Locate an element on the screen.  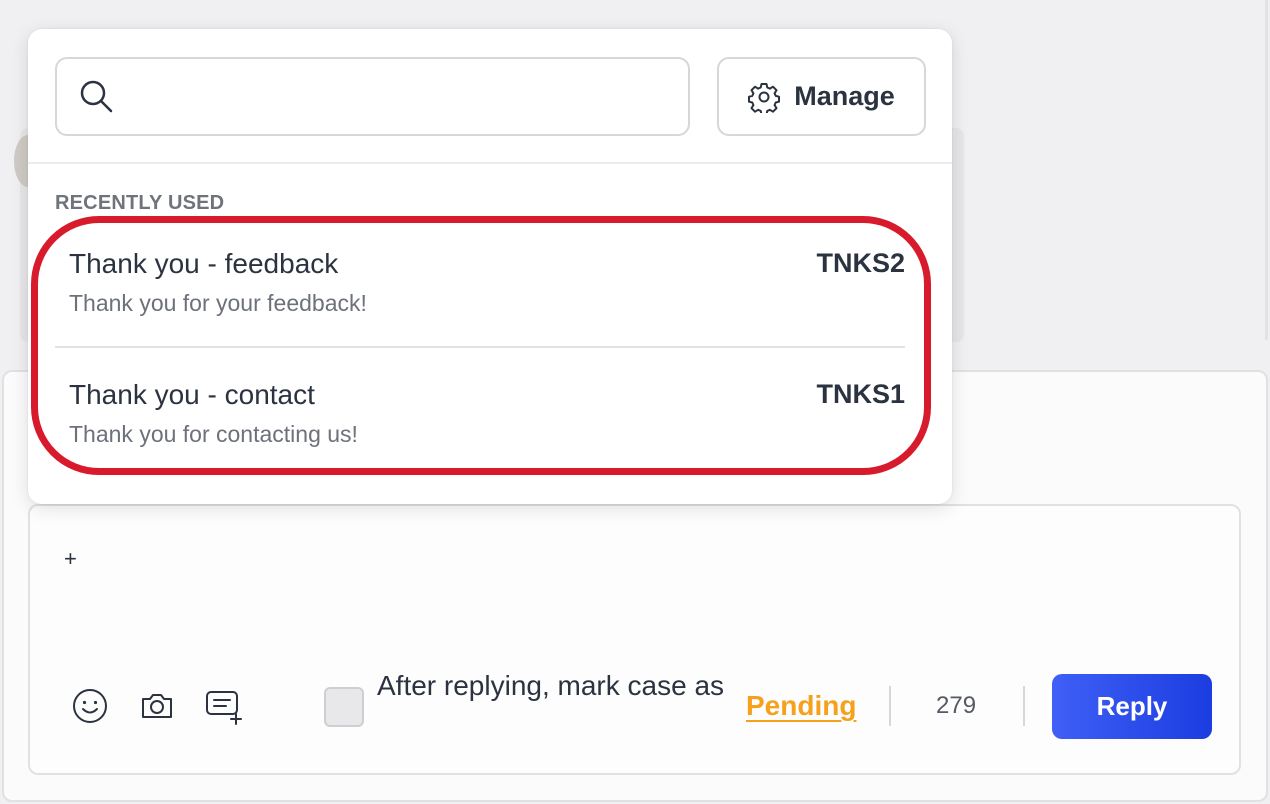
emoji-icon is located at coordinates (90, 706).